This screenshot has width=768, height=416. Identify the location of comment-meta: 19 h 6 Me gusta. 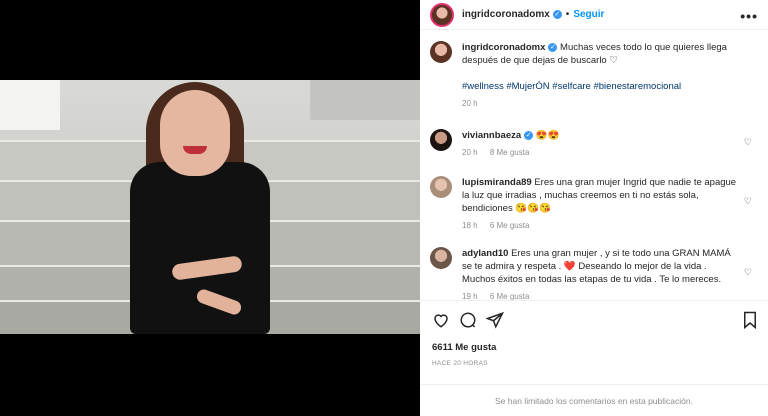
(602, 295).